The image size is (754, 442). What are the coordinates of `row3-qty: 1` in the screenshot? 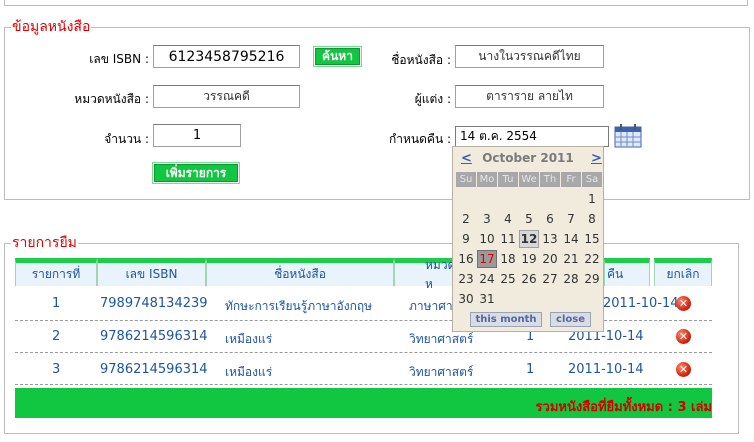 It's located at (530, 369).